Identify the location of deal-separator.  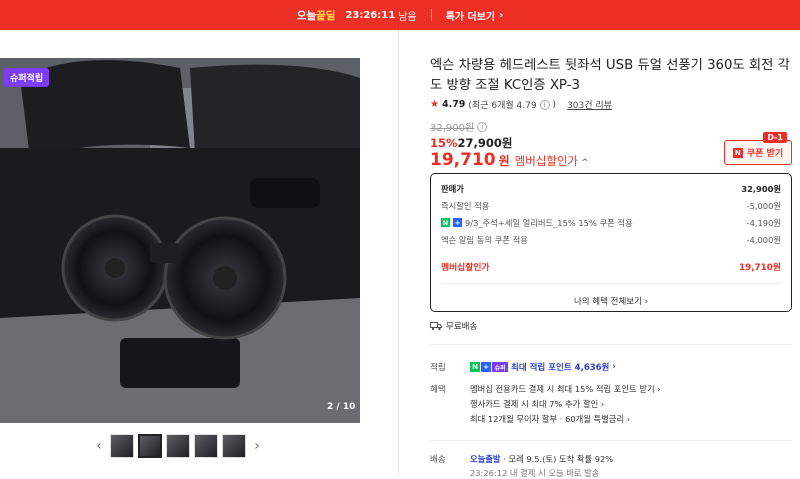
(431, 15).